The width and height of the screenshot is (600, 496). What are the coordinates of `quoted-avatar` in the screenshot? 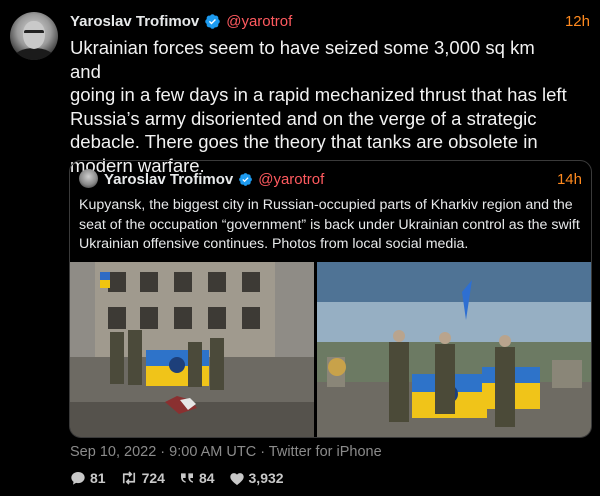 It's located at (88, 178).